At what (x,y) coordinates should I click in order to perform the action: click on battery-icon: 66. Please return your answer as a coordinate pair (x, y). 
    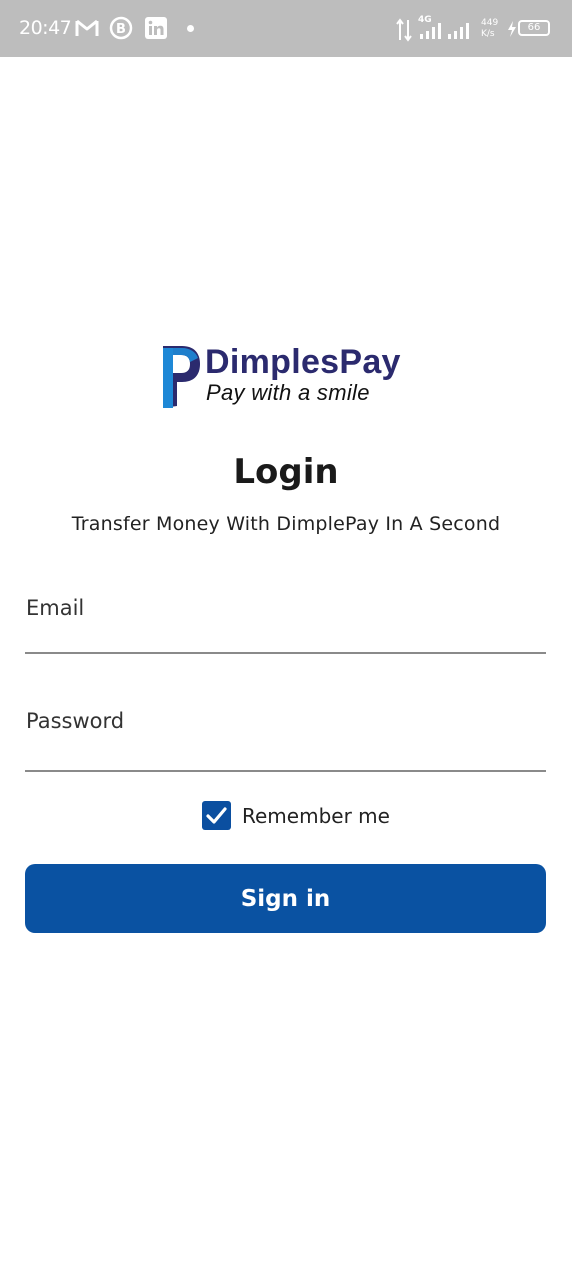
    Looking at the image, I should click on (534, 28).